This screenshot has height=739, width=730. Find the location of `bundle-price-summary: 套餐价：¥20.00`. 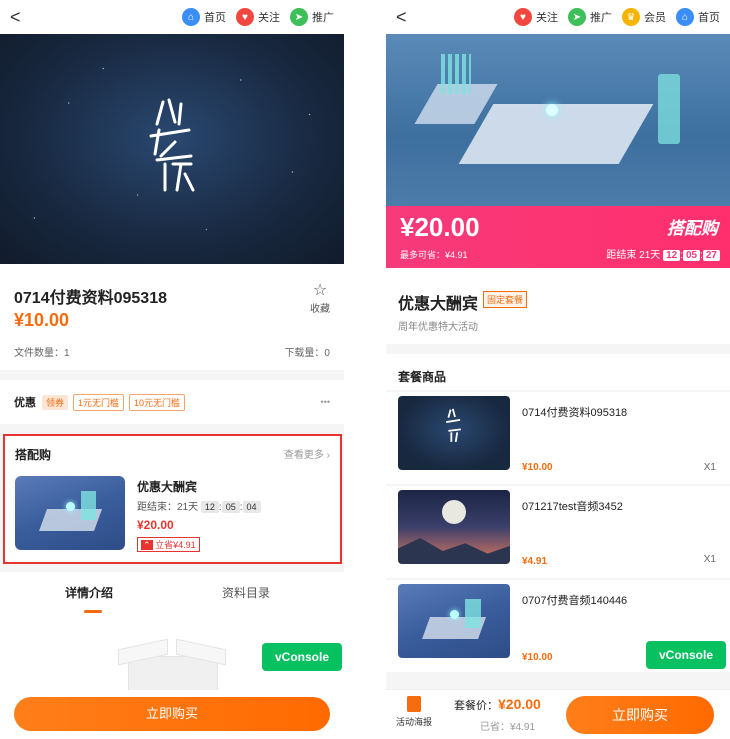

bundle-price-summary: 套餐价：¥20.00 is located at coordinates (497, 704).